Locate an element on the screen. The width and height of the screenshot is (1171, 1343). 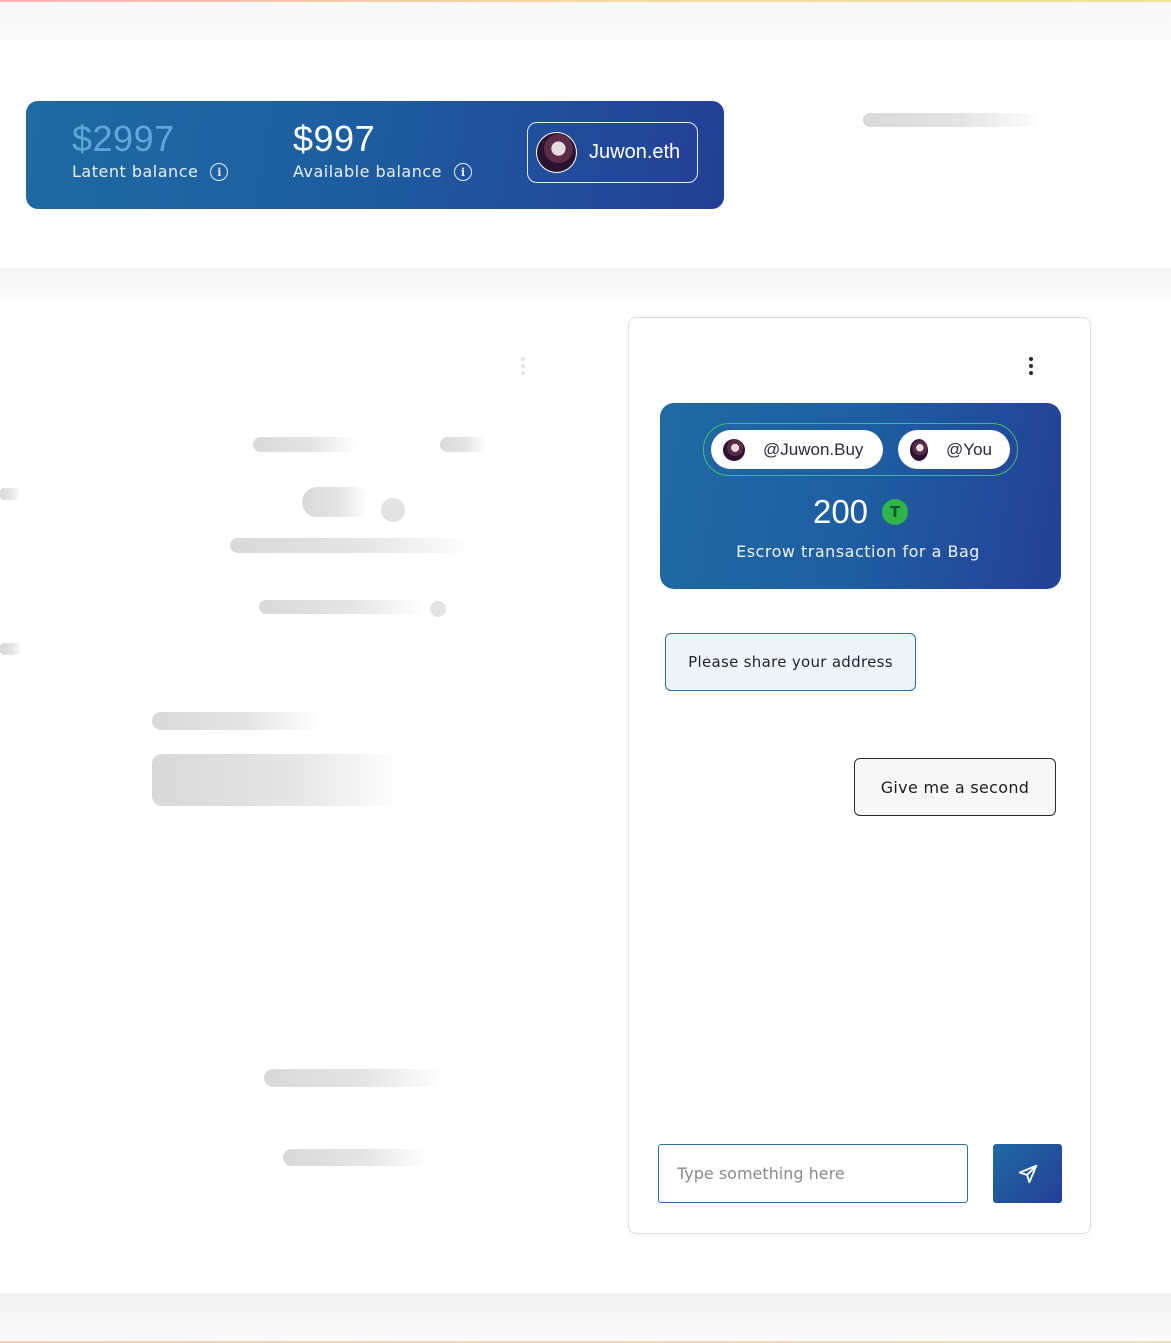
message-sent: Give me a second is located at coordinates (955, 787).